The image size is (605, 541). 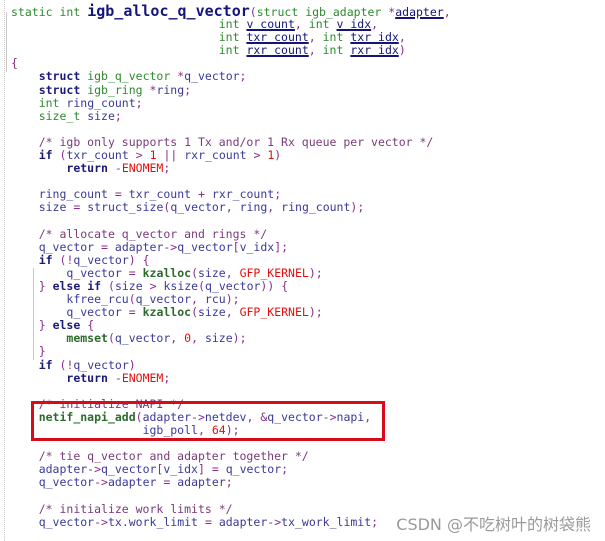 I want to click on watermark: CSDN @不吃树叶的树袋熊, so click(x=493, y=524).